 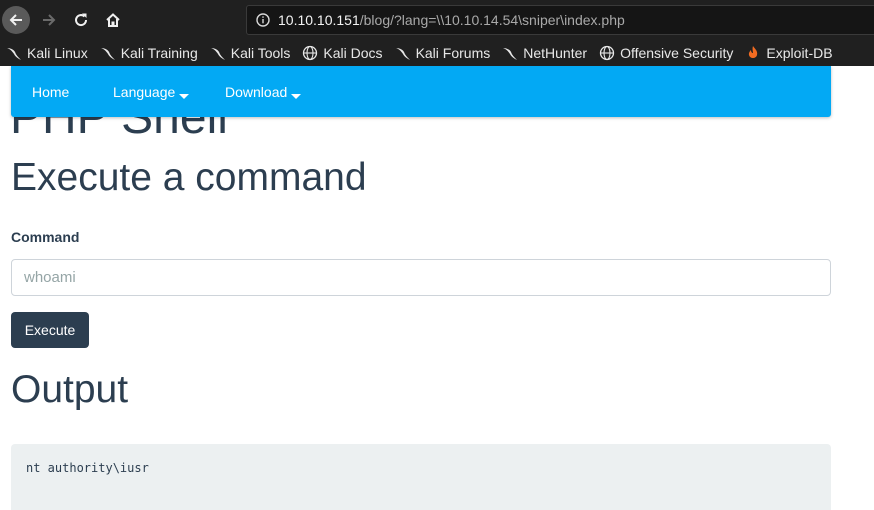 I want to click on forward-button, so click(x=49, y=20).